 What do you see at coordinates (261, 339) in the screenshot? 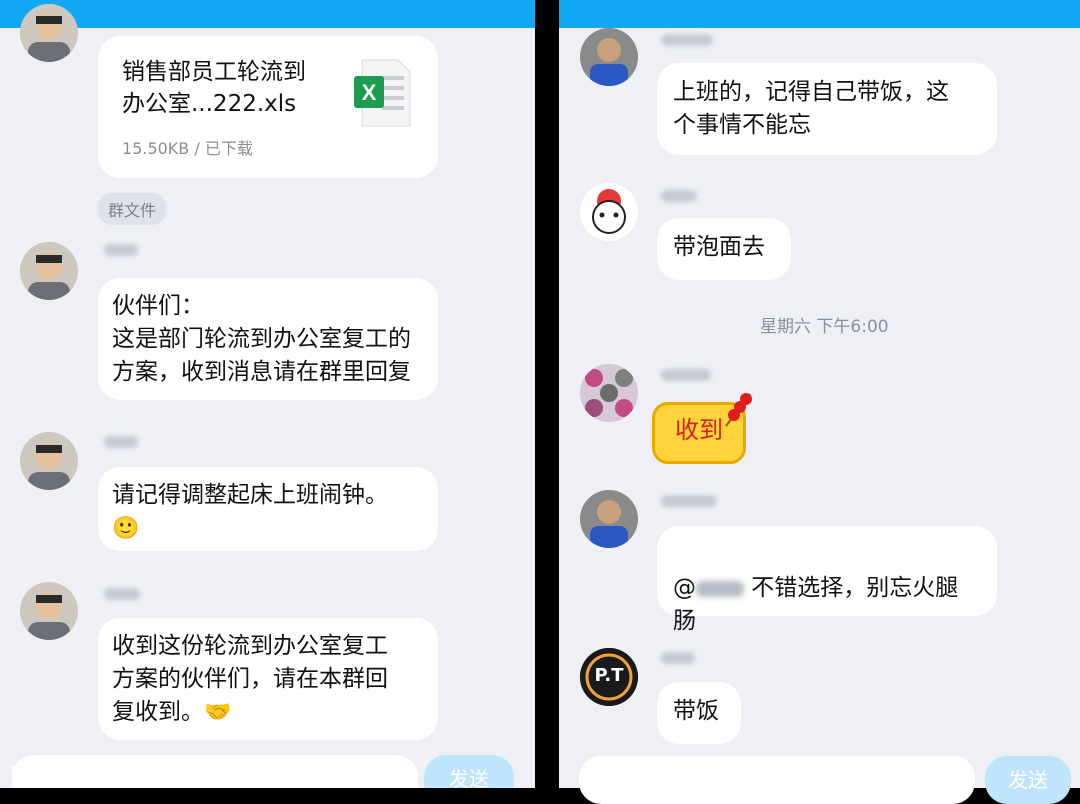
I see `message-text: 伙伴们： 这是部门轮流到办公室复工的 方案，收到消息请在群里回复` at bounding box center [261, 339].